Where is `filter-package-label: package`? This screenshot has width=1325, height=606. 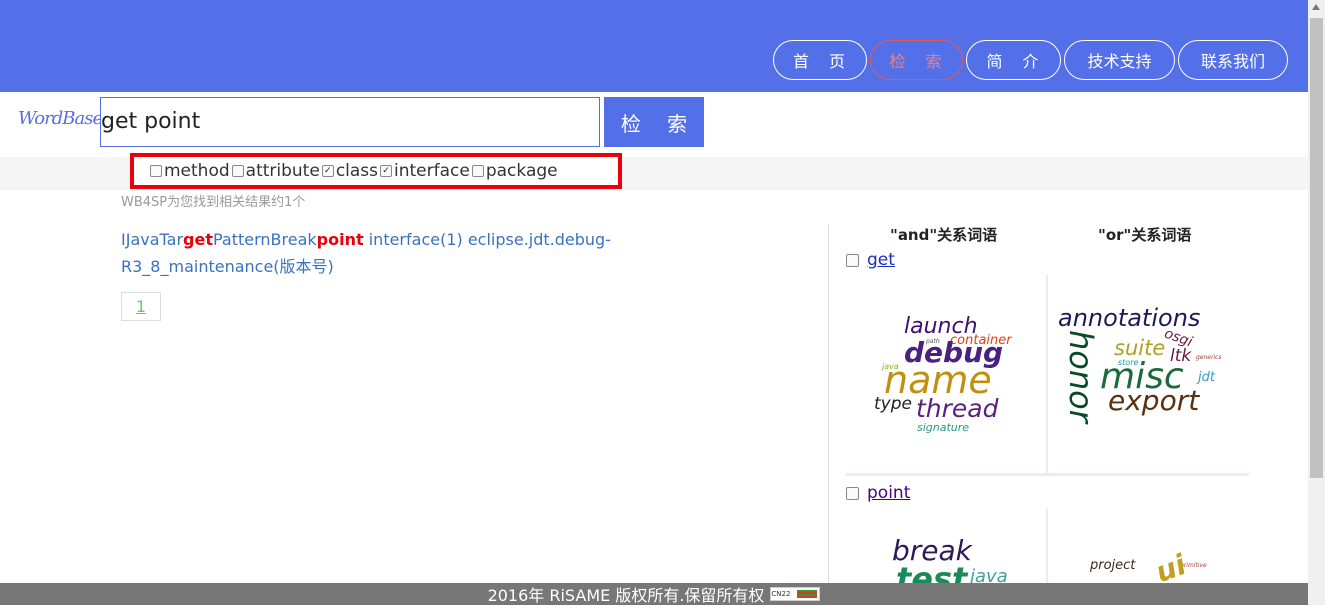
filter-package-label: package is located at coordinates (521, 171).